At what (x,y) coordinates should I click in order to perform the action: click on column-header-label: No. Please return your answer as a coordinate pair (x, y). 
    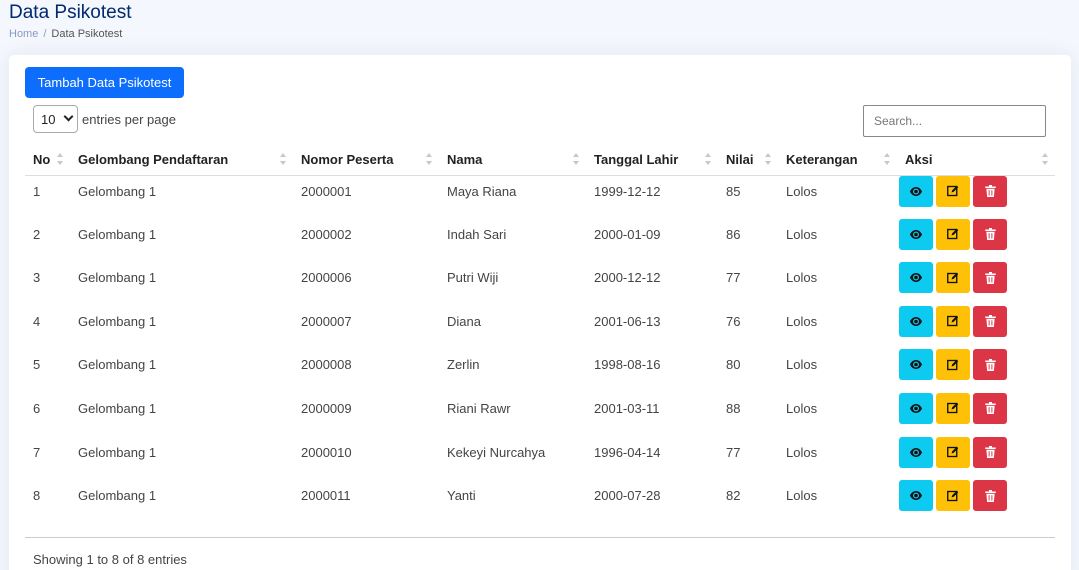
    Looking at the image, I should click on (42, 160).